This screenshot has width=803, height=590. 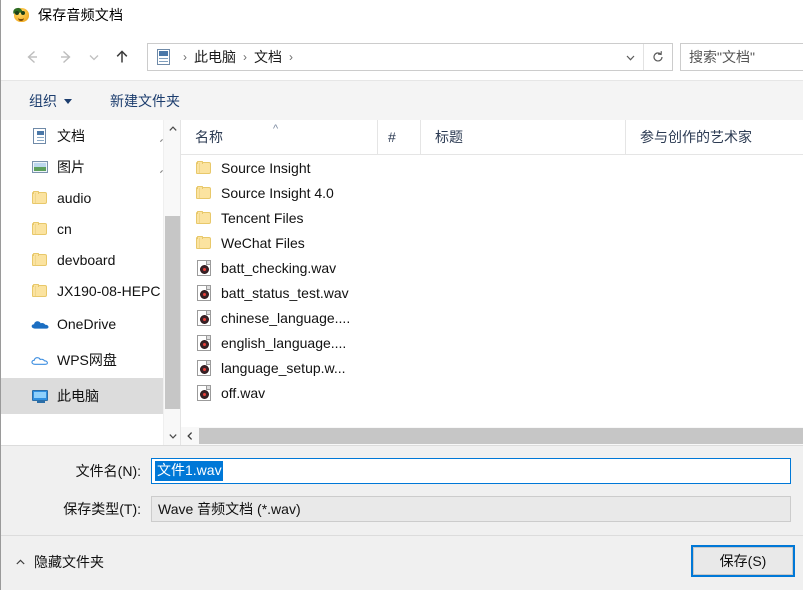 What do you see at coordinates (215, 57) in the screenshot?
I see `breadcrumb-item-0: 此电脑` at bounding box center [215, 57].